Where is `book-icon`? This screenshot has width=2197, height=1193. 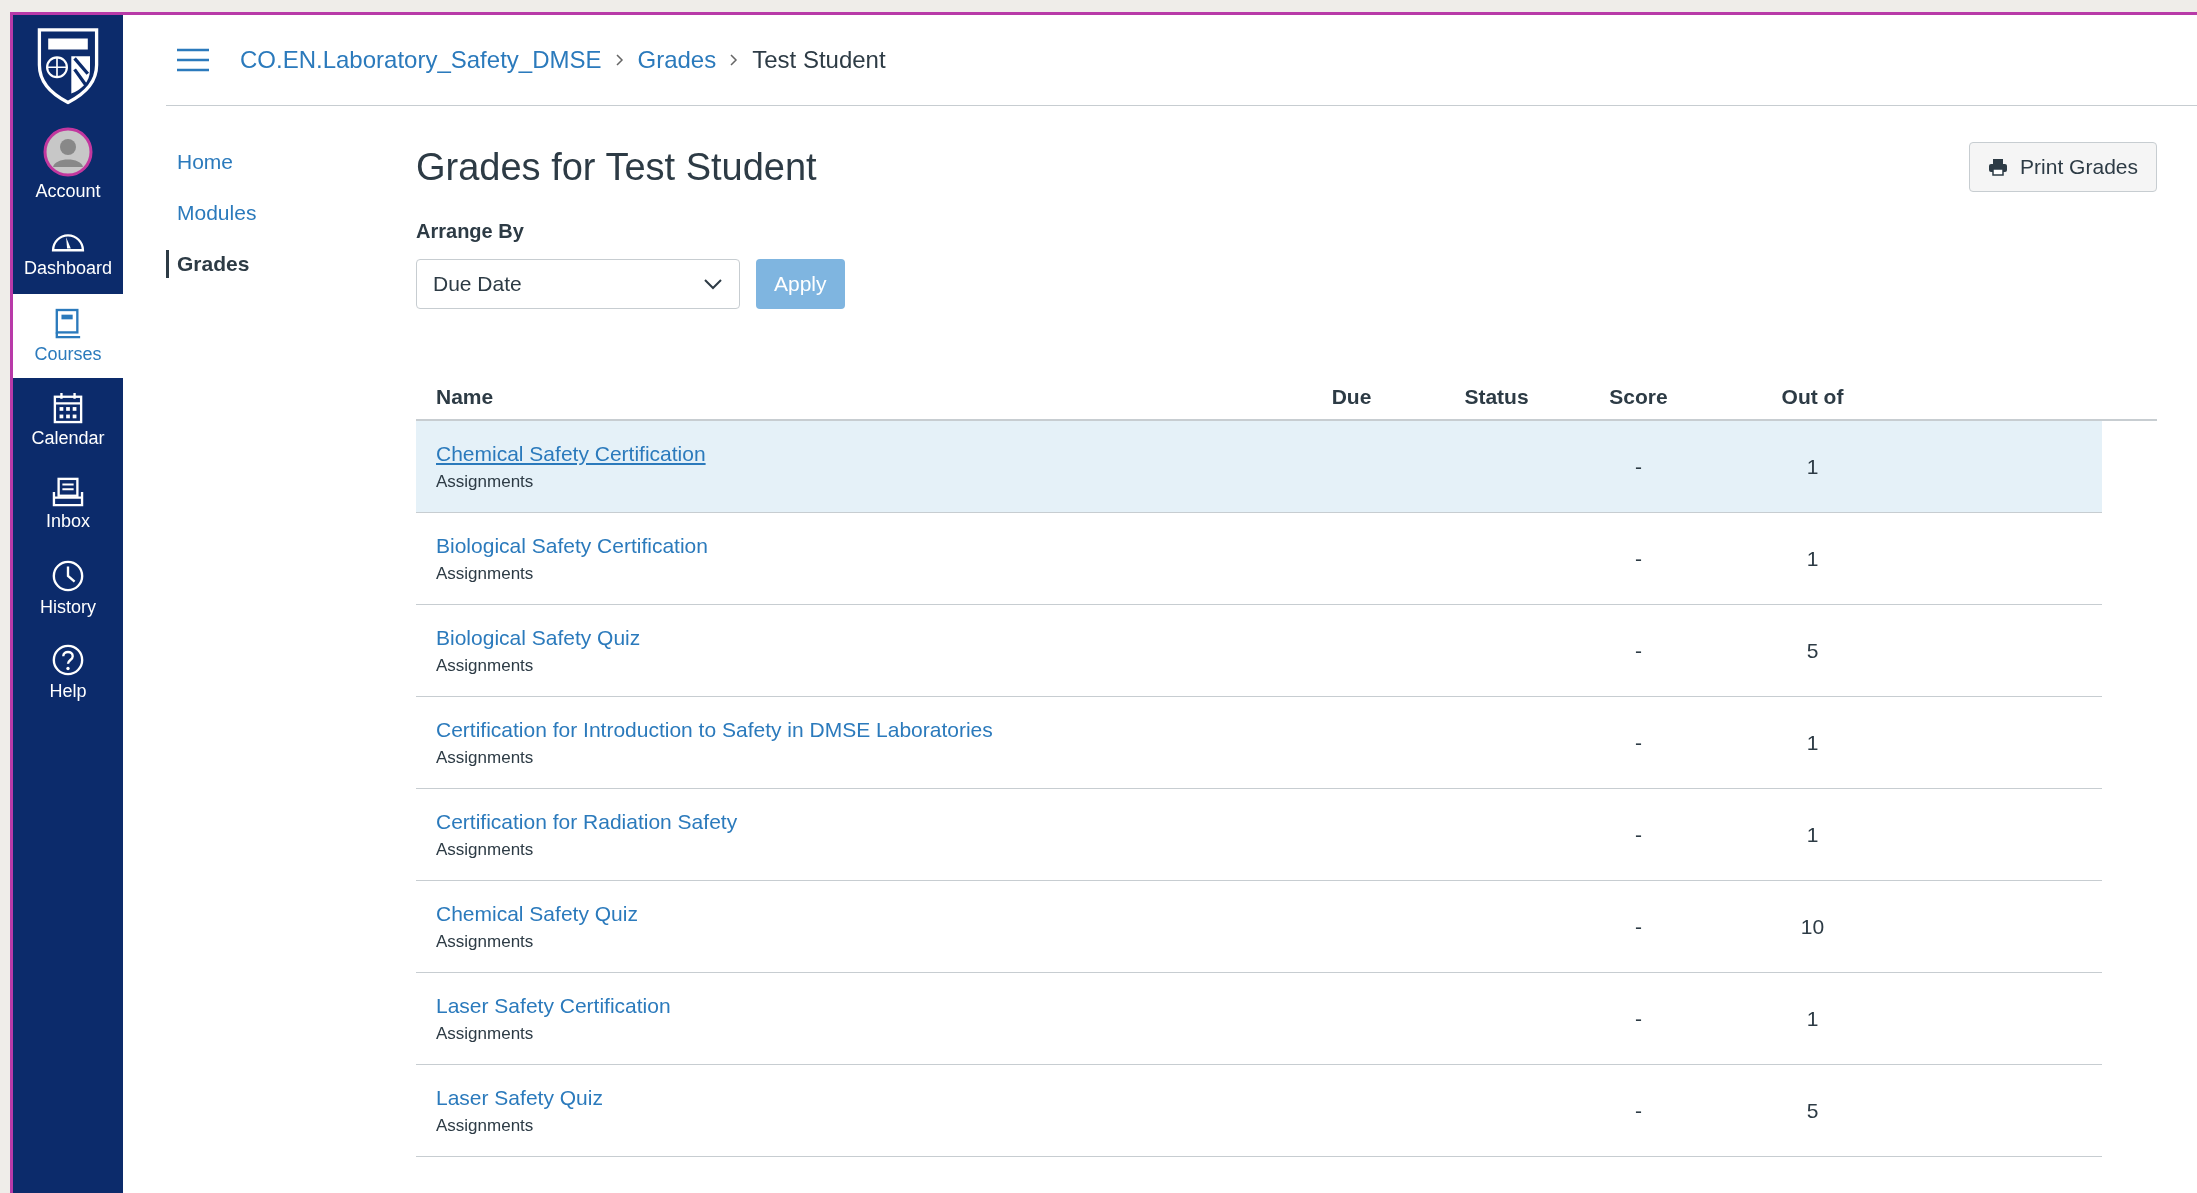 book-icon is located at coordinates (68, 323).